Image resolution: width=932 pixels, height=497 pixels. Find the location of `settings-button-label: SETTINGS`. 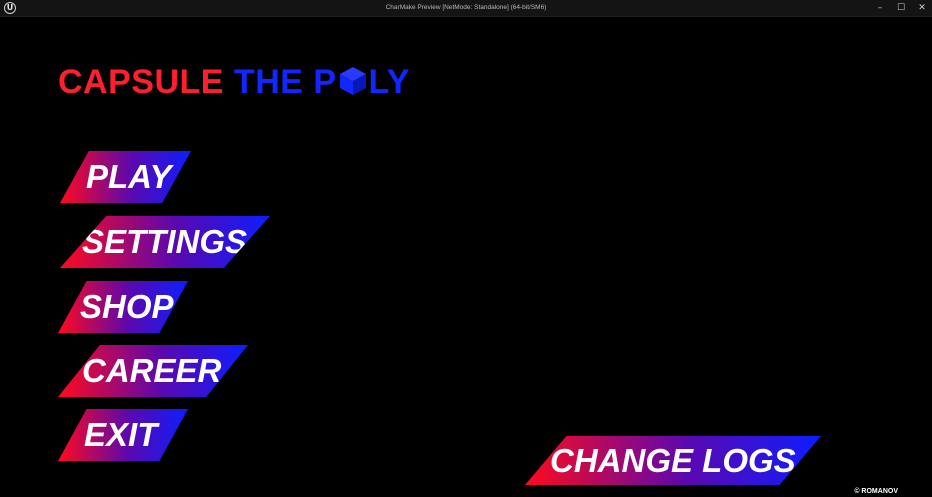

settings-button-label: SETTINGS is located at coordinates (165, 241).